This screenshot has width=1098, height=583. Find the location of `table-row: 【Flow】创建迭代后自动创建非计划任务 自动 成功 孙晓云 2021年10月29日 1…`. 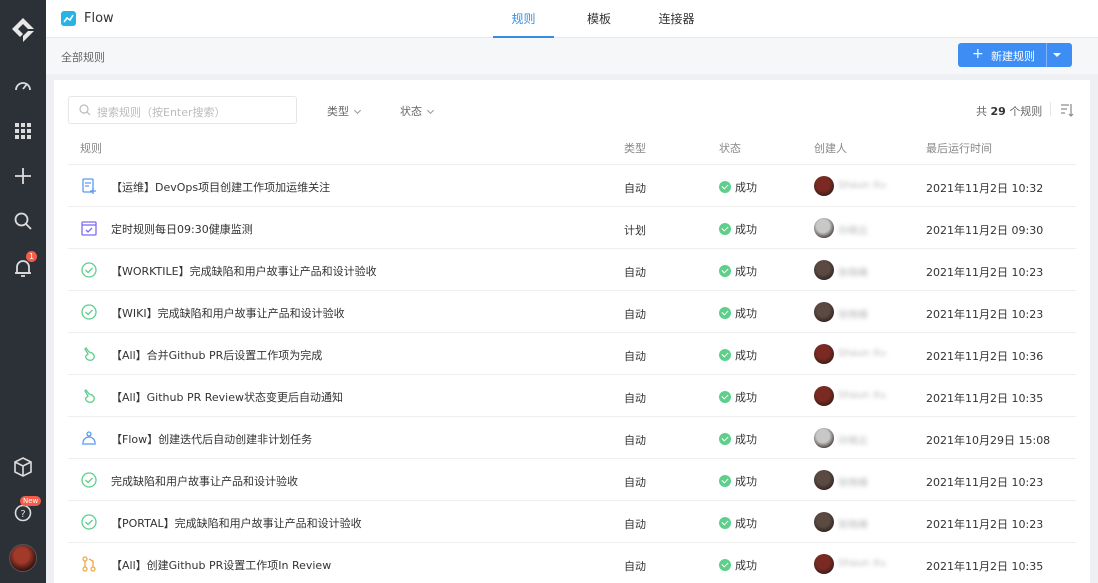

table-row: 【Flow】创建迭代后自动创建非计划任务 自动 成功 孙晓云 2021年10月29日 1… is located at coordinates (572, 437).